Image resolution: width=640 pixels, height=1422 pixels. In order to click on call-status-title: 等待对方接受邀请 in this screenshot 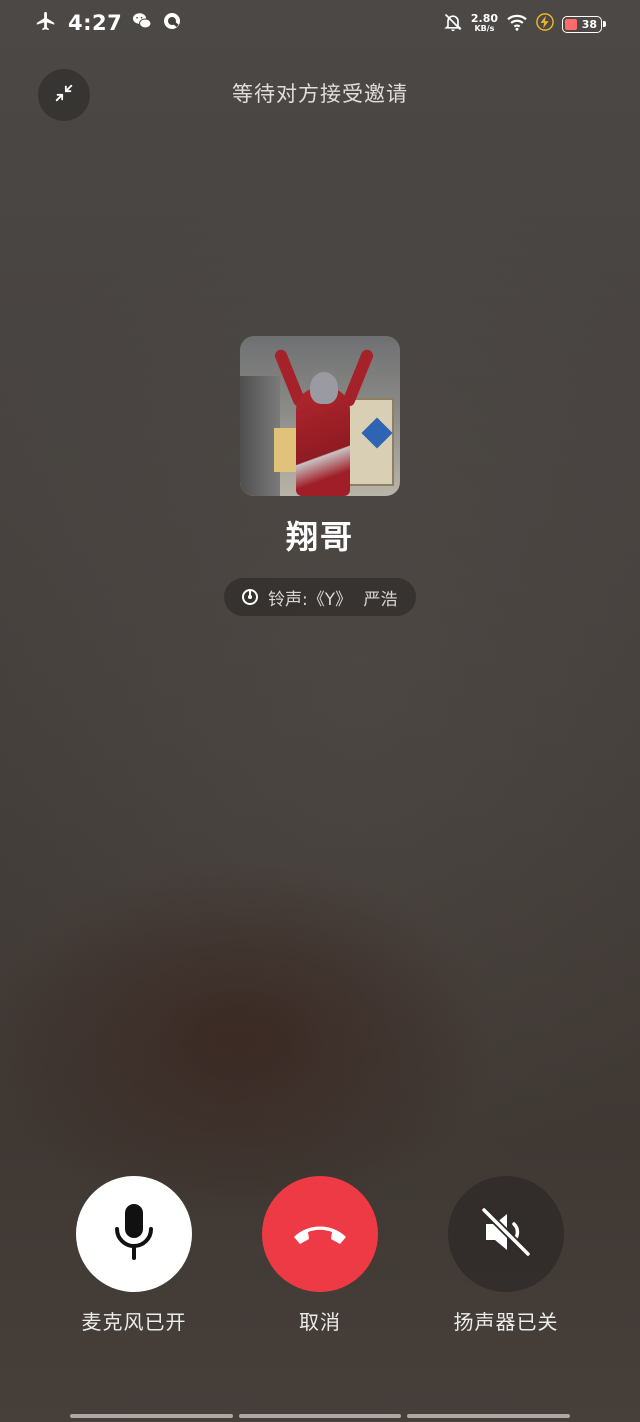, I will do `click(320, 94)`.